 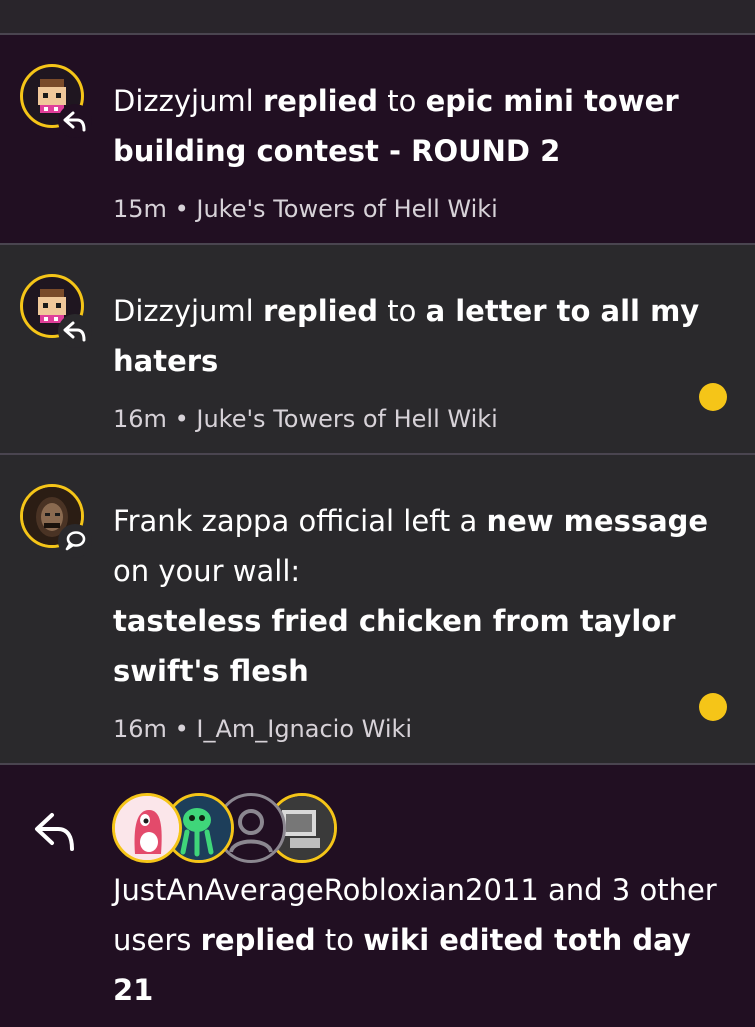 I want to click on wiki-name: I_Am_Ignacio Wiki, so click(x=304, y=729).